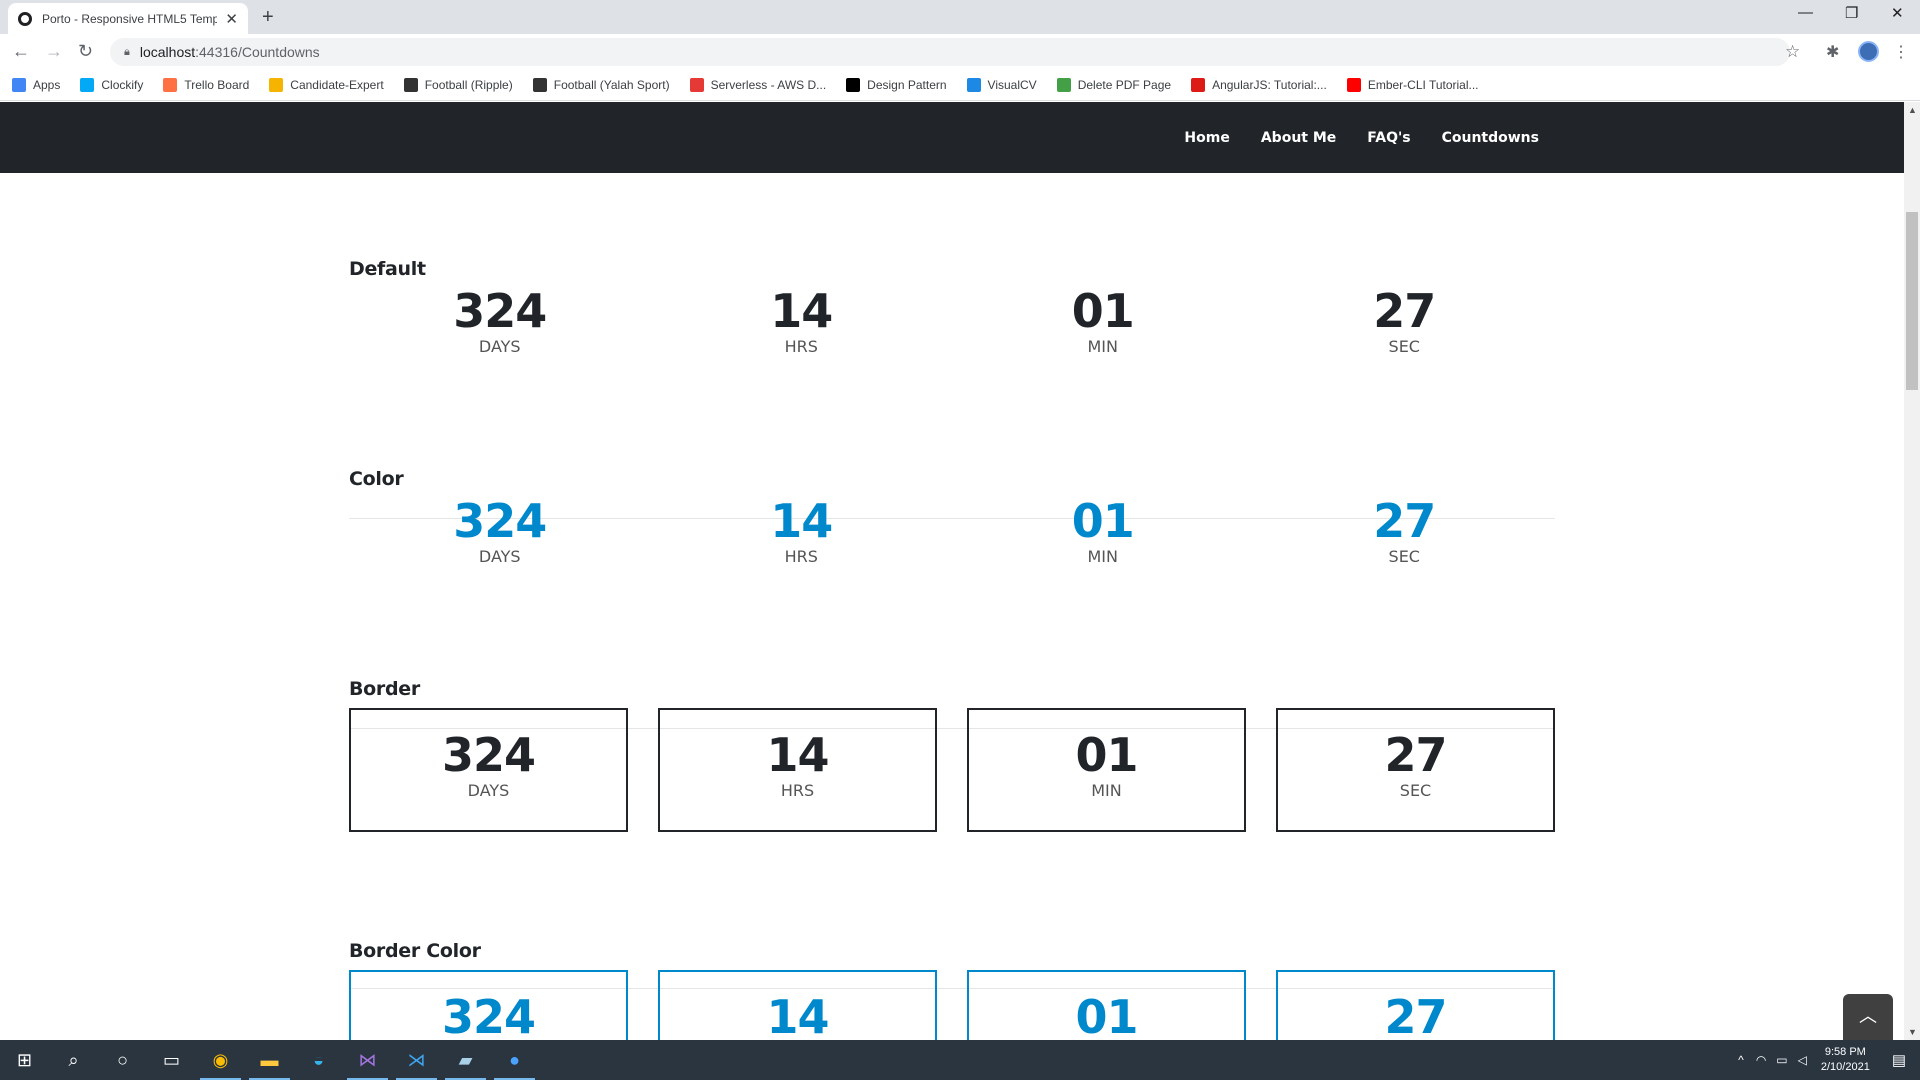 The height and width of the screenshot is (1080, 1920). I want to click on scroll-to-top-button: ︿, so click(1868, 1017).